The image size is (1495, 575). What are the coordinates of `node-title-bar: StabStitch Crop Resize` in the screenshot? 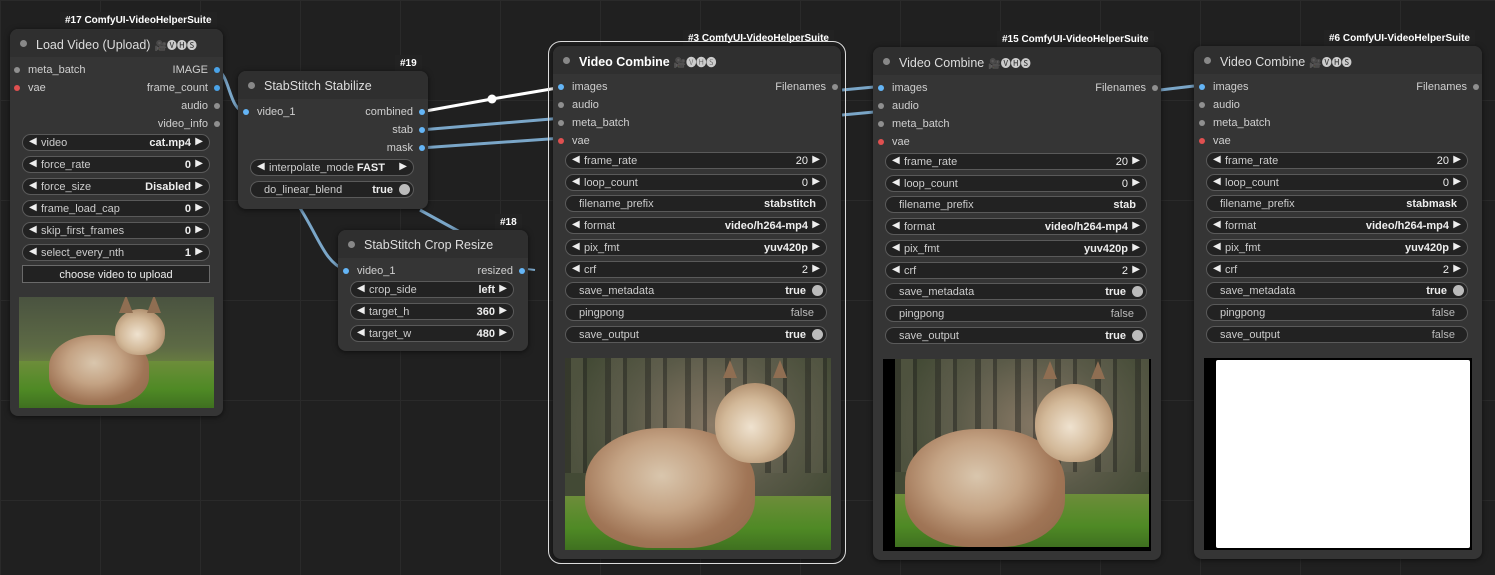 It's located at (433, 244).